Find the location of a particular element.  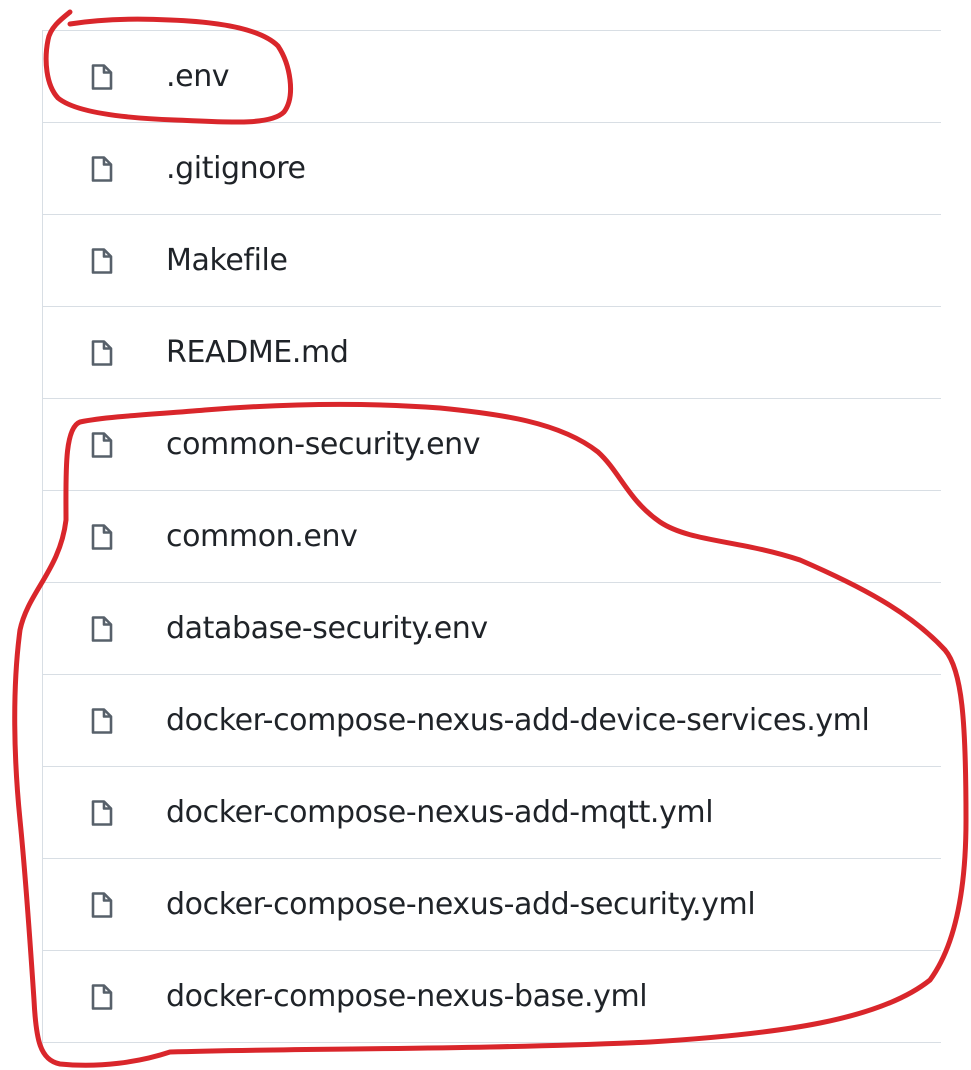

file-row: common-security.env is located at coordinates (492, 445).